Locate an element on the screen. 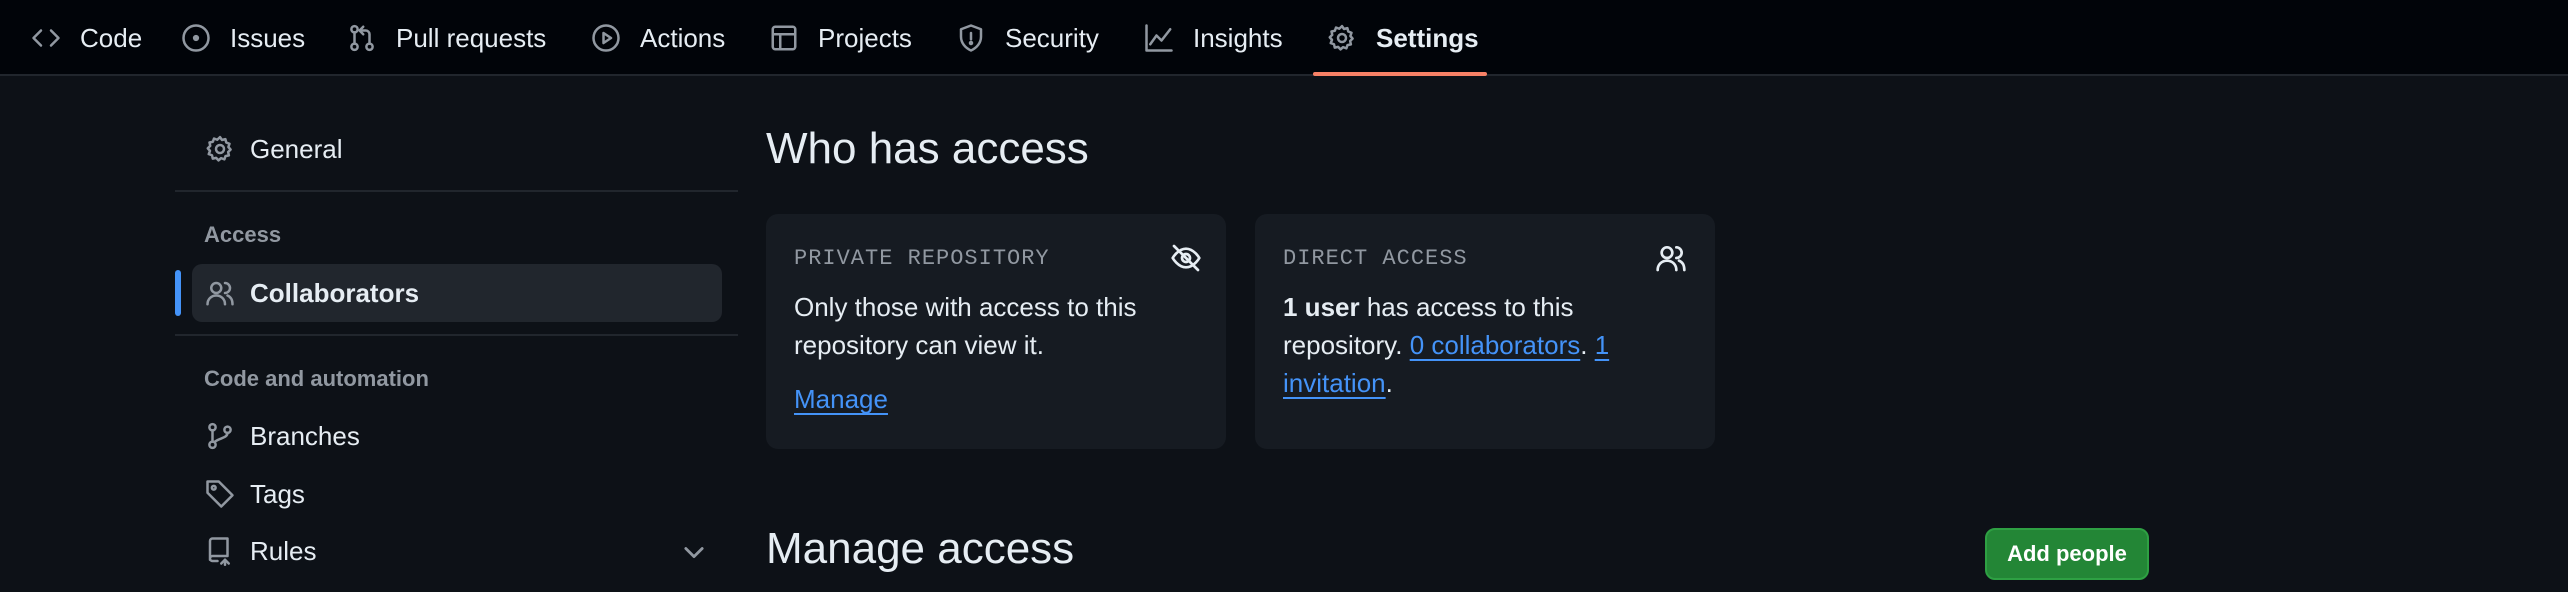 This screenshot has height=592, width=2568. tab-label: Settings is located at coordinates (1427, 37).